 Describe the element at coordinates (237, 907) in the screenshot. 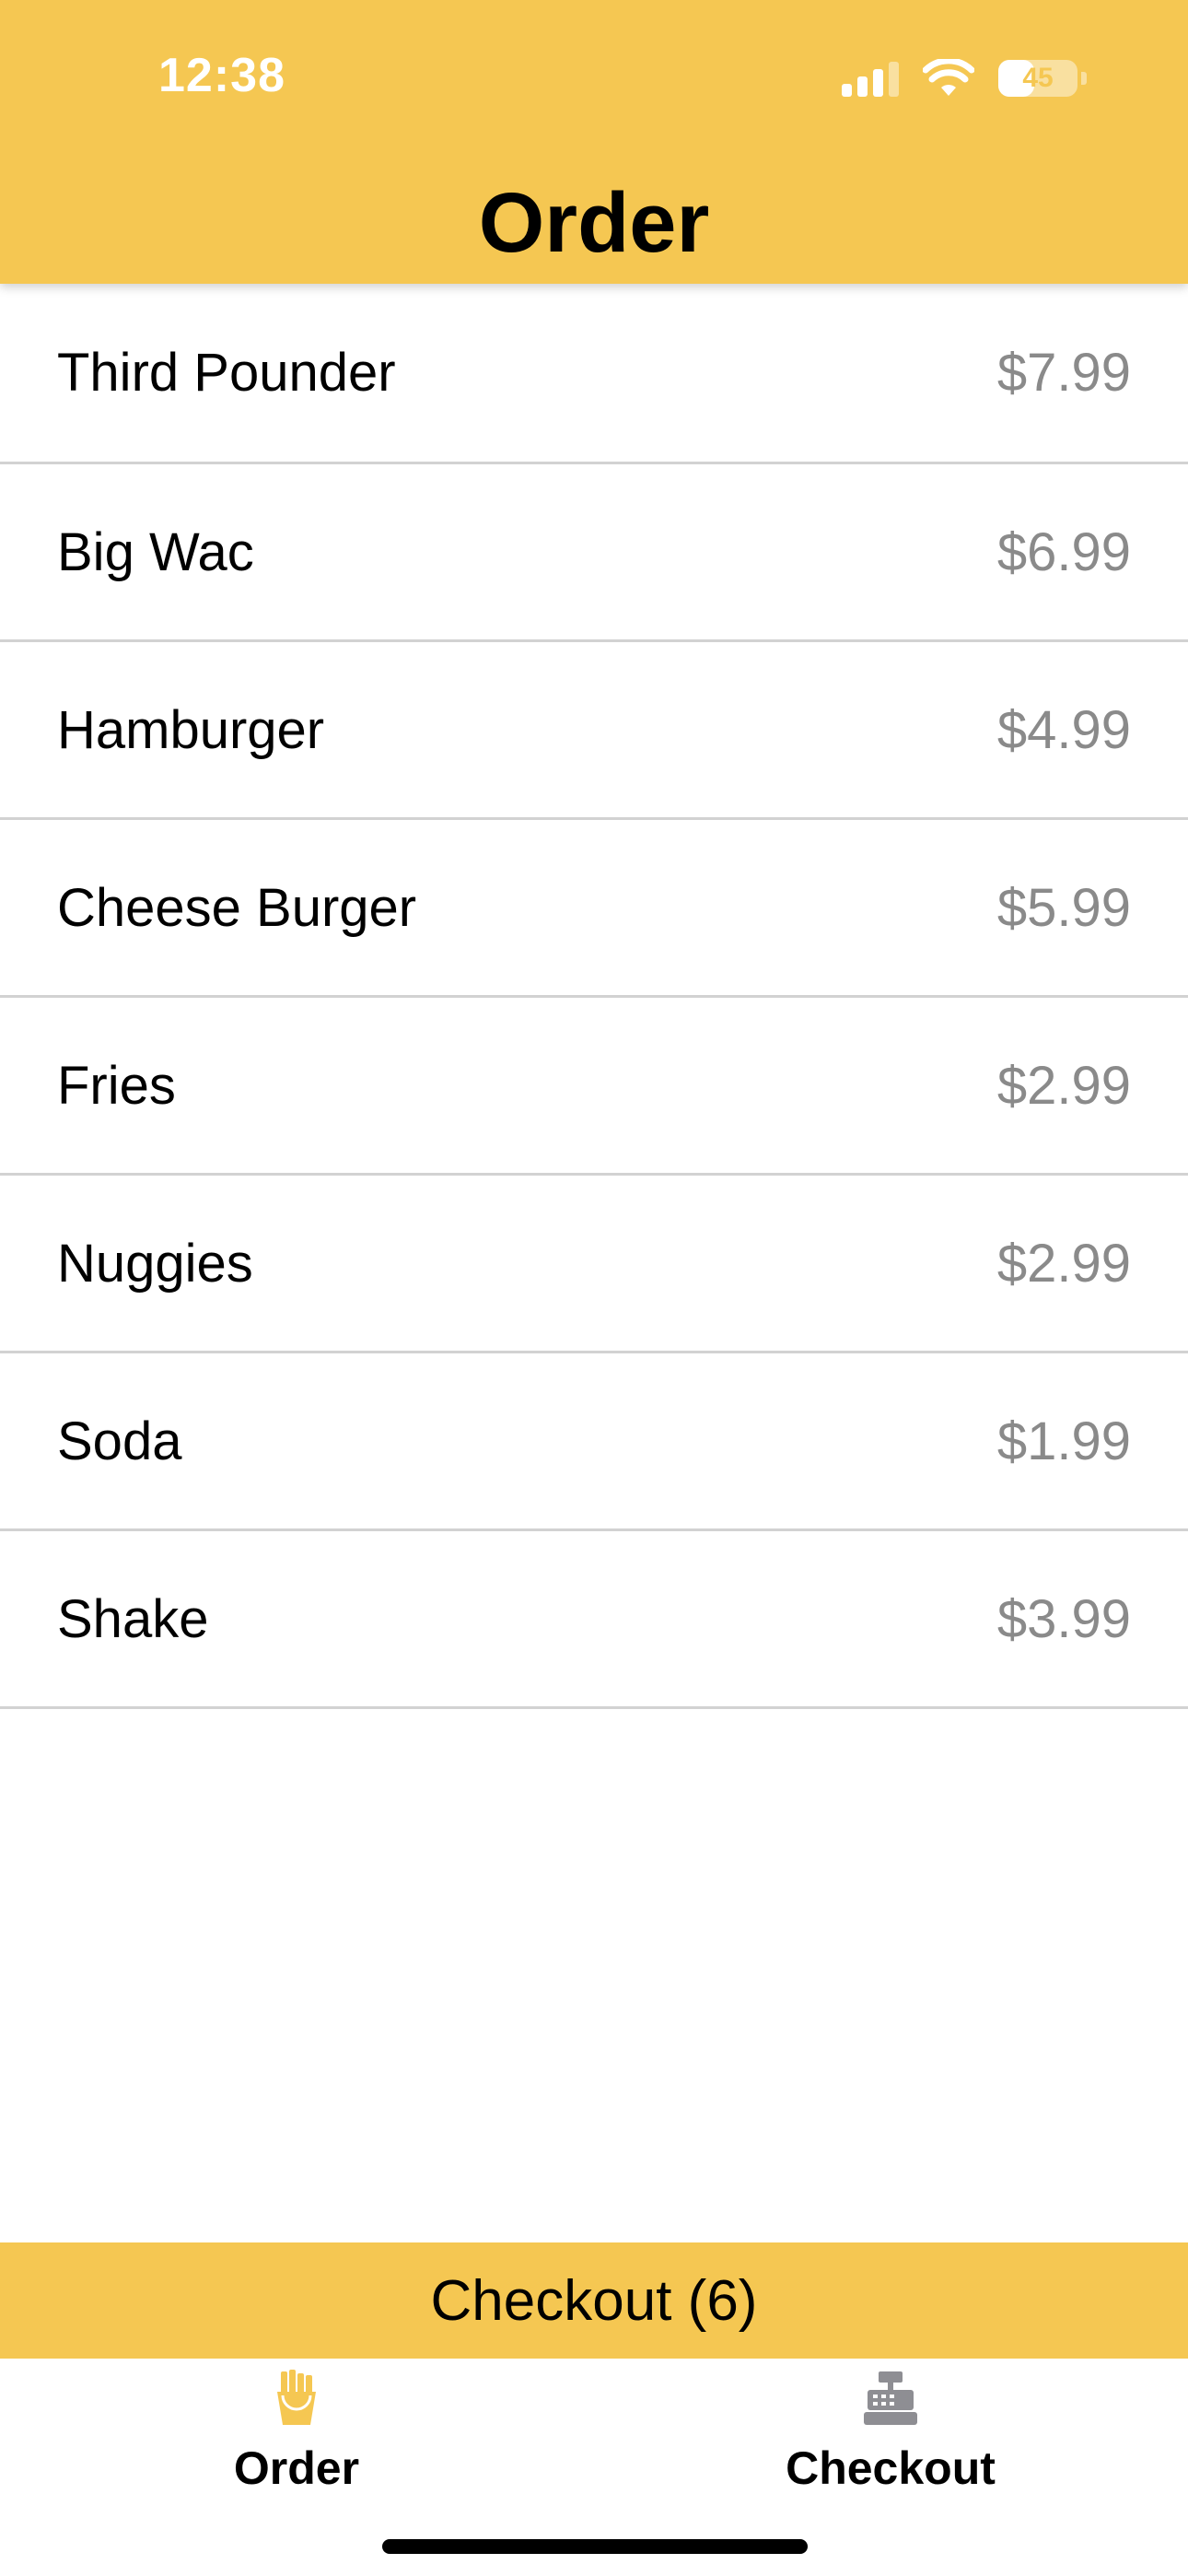

I see `menu-item-name: Cheese Burger` at that location.